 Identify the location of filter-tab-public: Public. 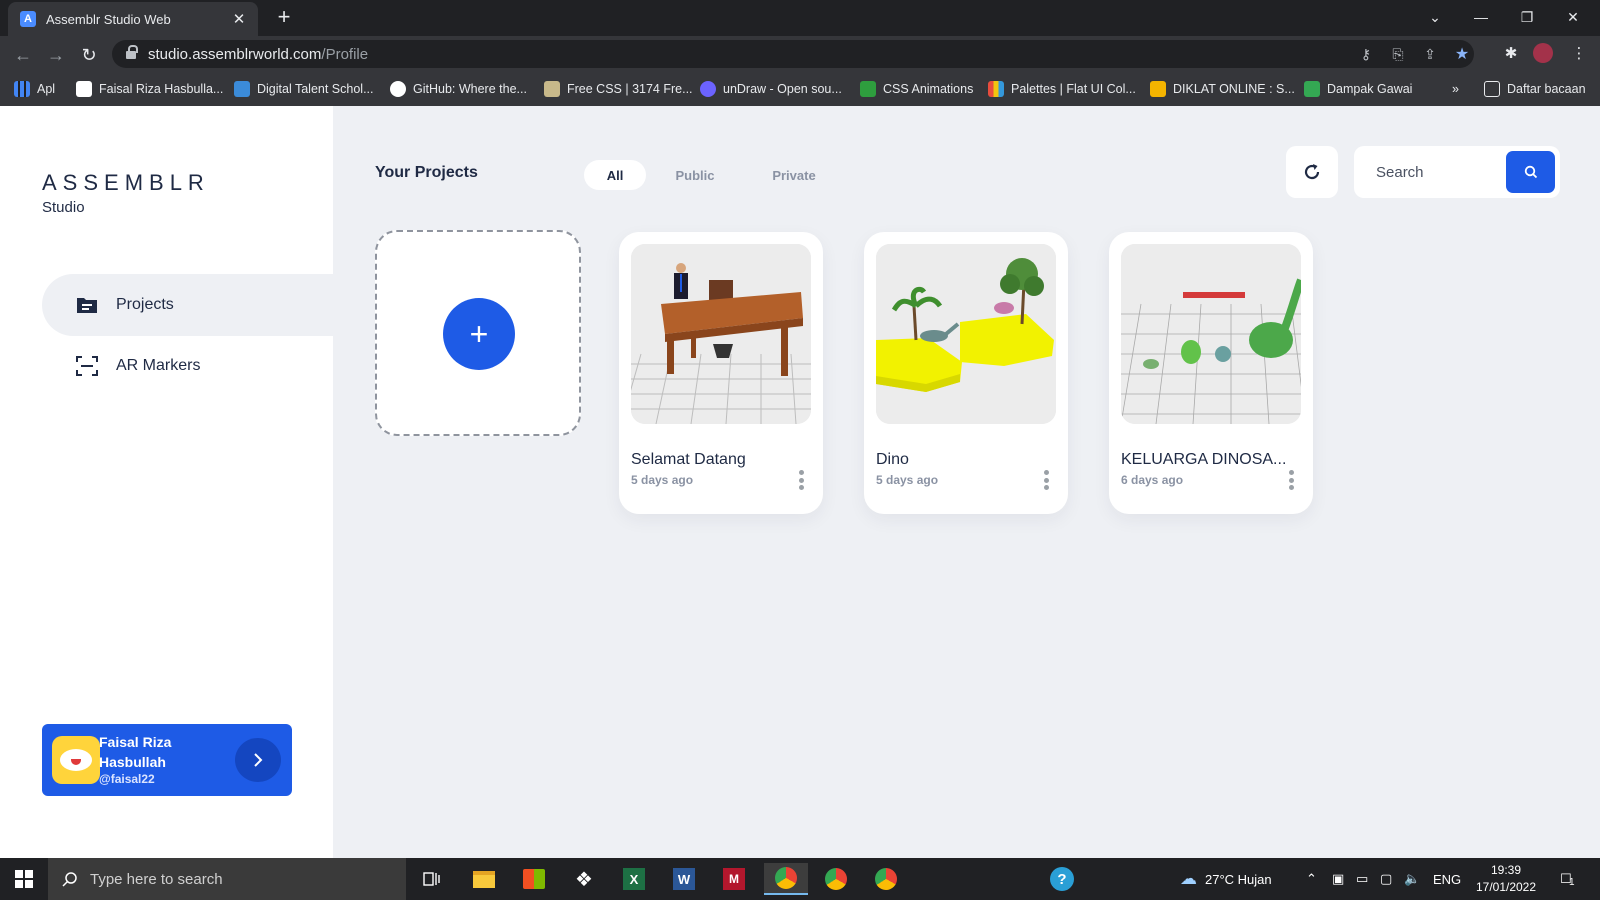
(695, 175).